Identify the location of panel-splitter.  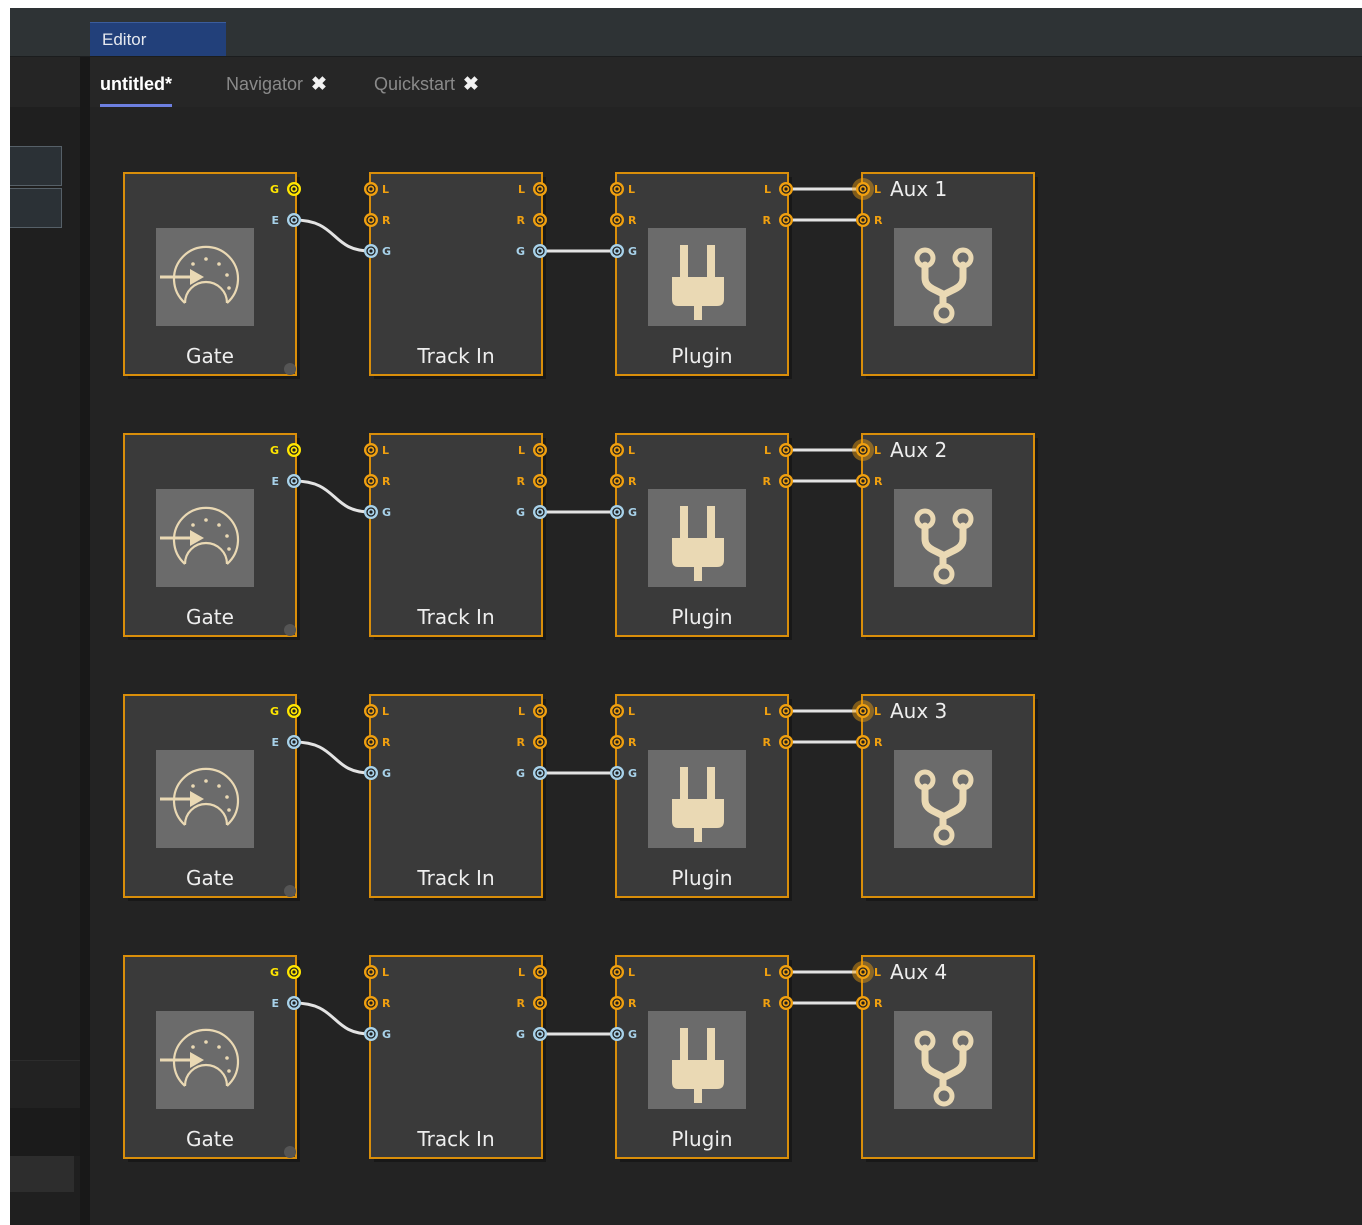
(85, 641).